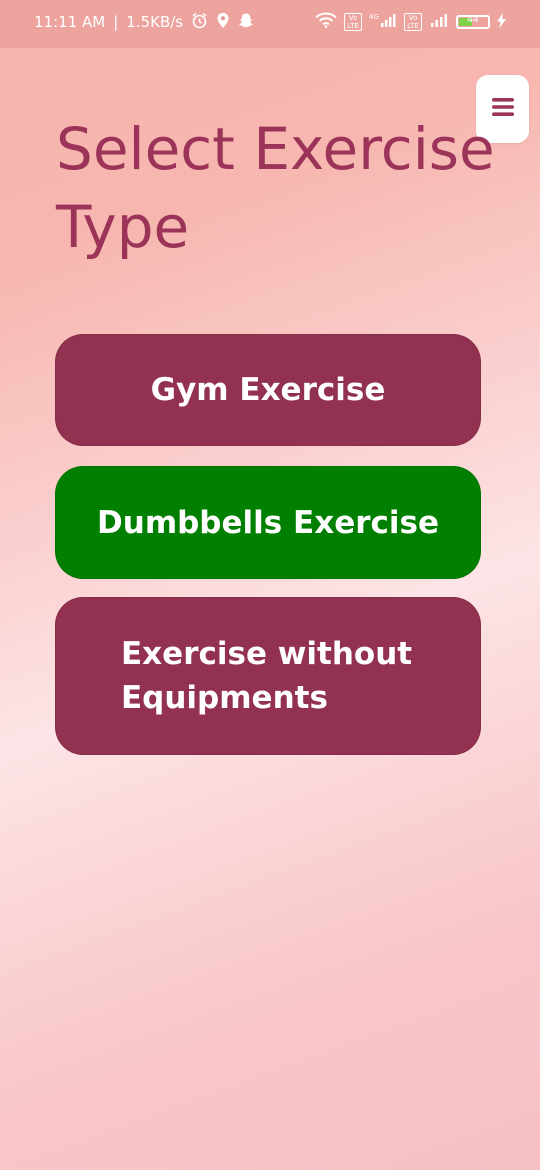 Image resolution: width=540 pixels, height=1170 pixels. I want to click on status-time: 11:11 AM, so click(70, 22).